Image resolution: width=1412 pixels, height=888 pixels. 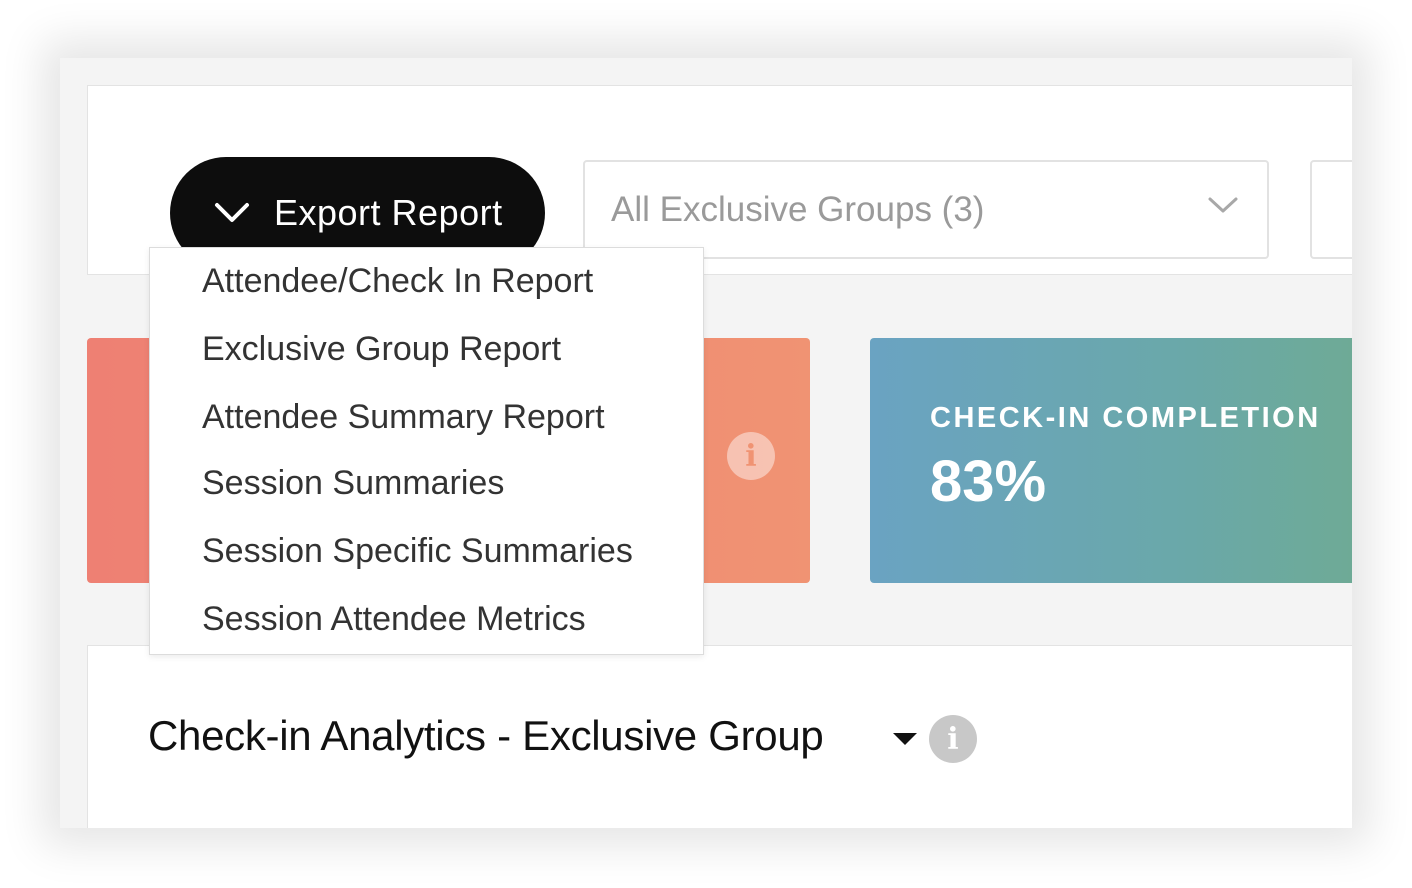 I want to click on chevron-down-icon, so click(x=232, y=213).